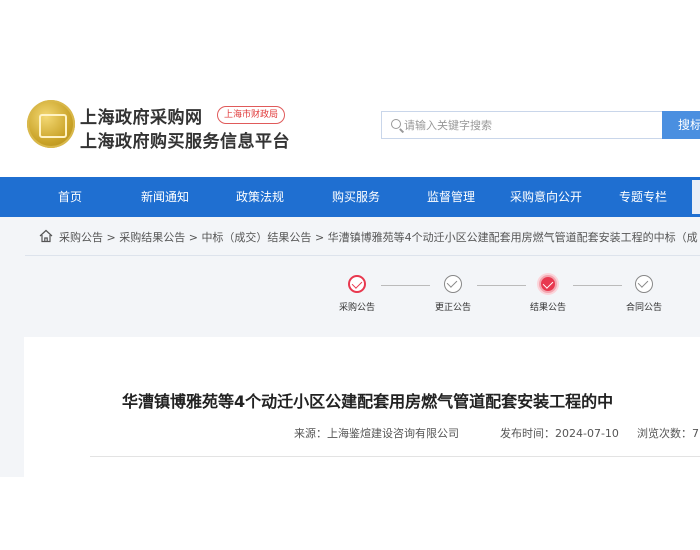 The image size is (700, 550). What do you see at coordinates (81, 237) in the screenshot?
I see `breadcrumb-item-announcement: 采购公告` at bounding box center [81, 237].